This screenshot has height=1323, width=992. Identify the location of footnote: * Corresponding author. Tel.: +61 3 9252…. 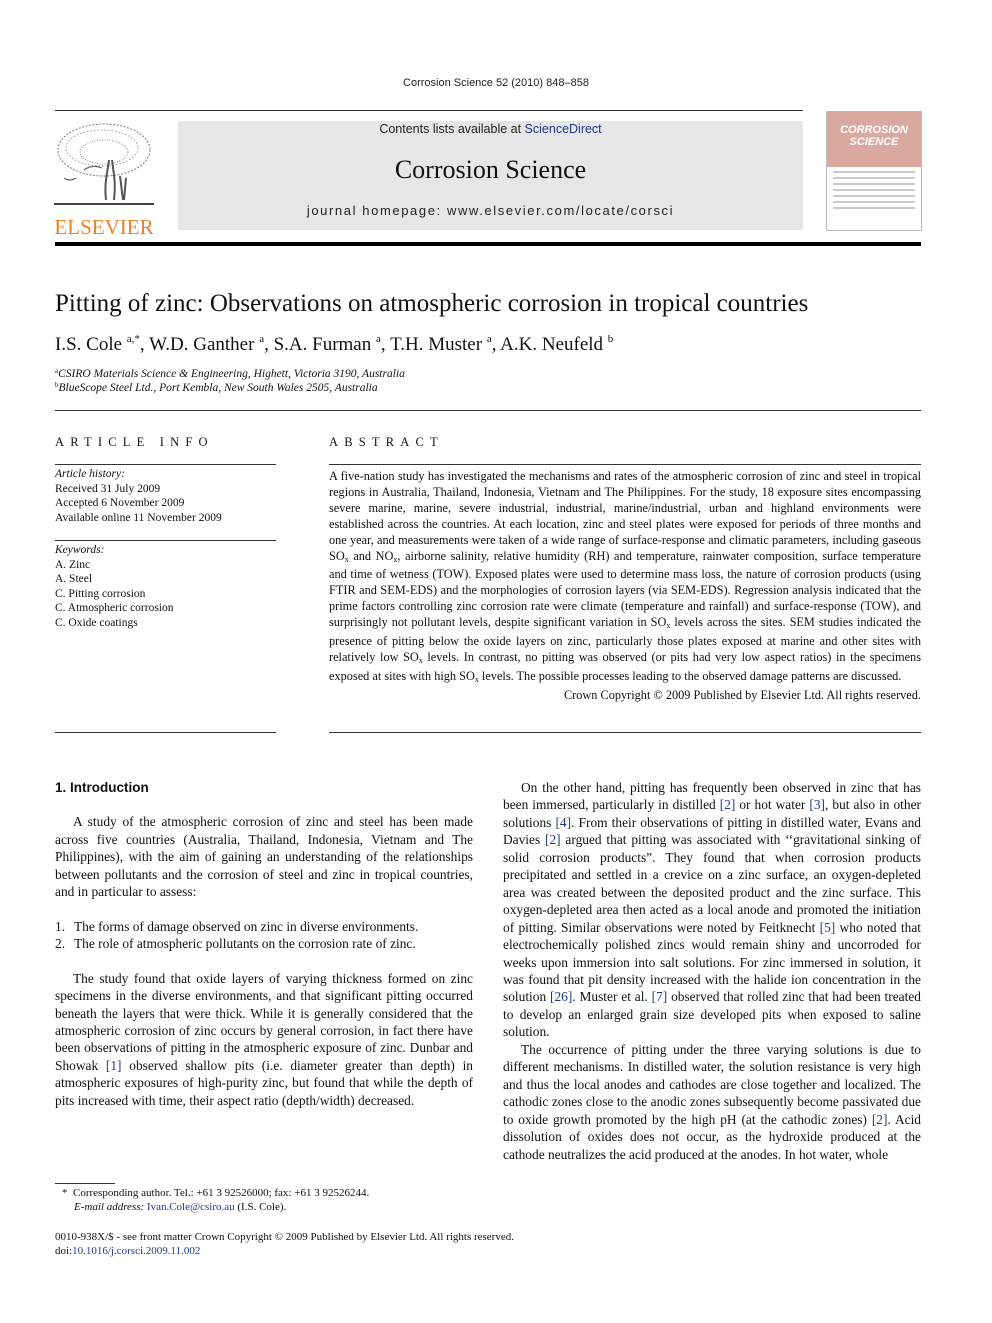
(215, 1200).